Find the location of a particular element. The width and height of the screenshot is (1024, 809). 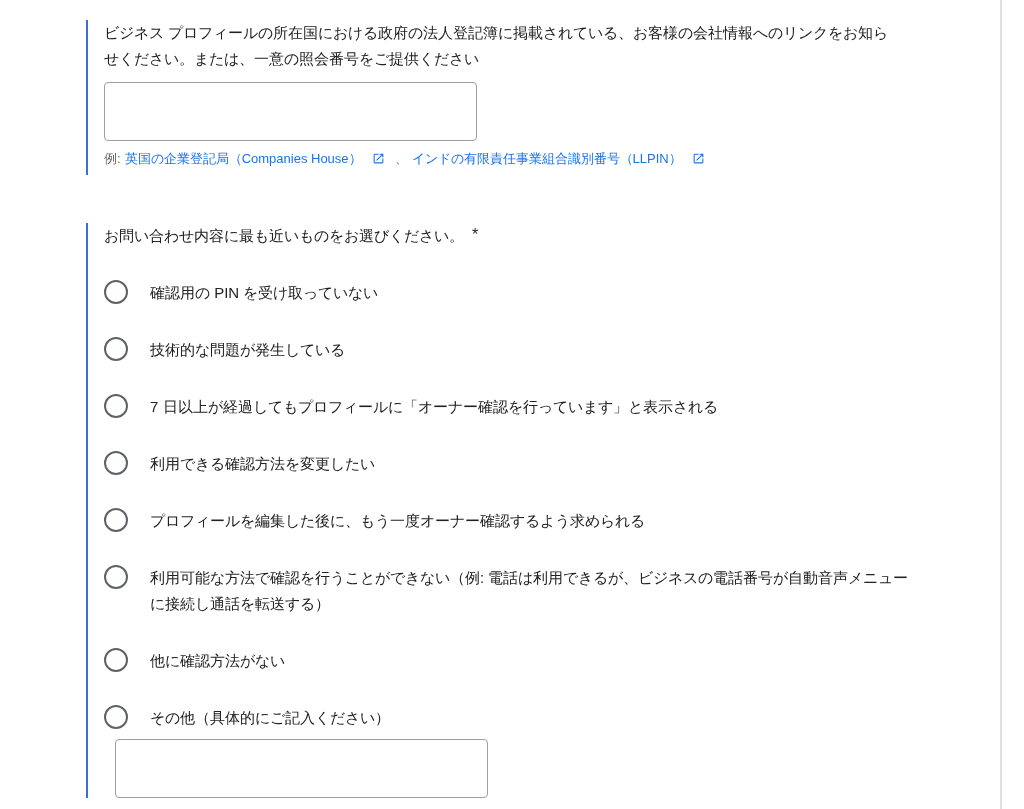

question-text: お問い合わせ内容に最も近いものをお選びください。 is located at coordinates (284, 235).